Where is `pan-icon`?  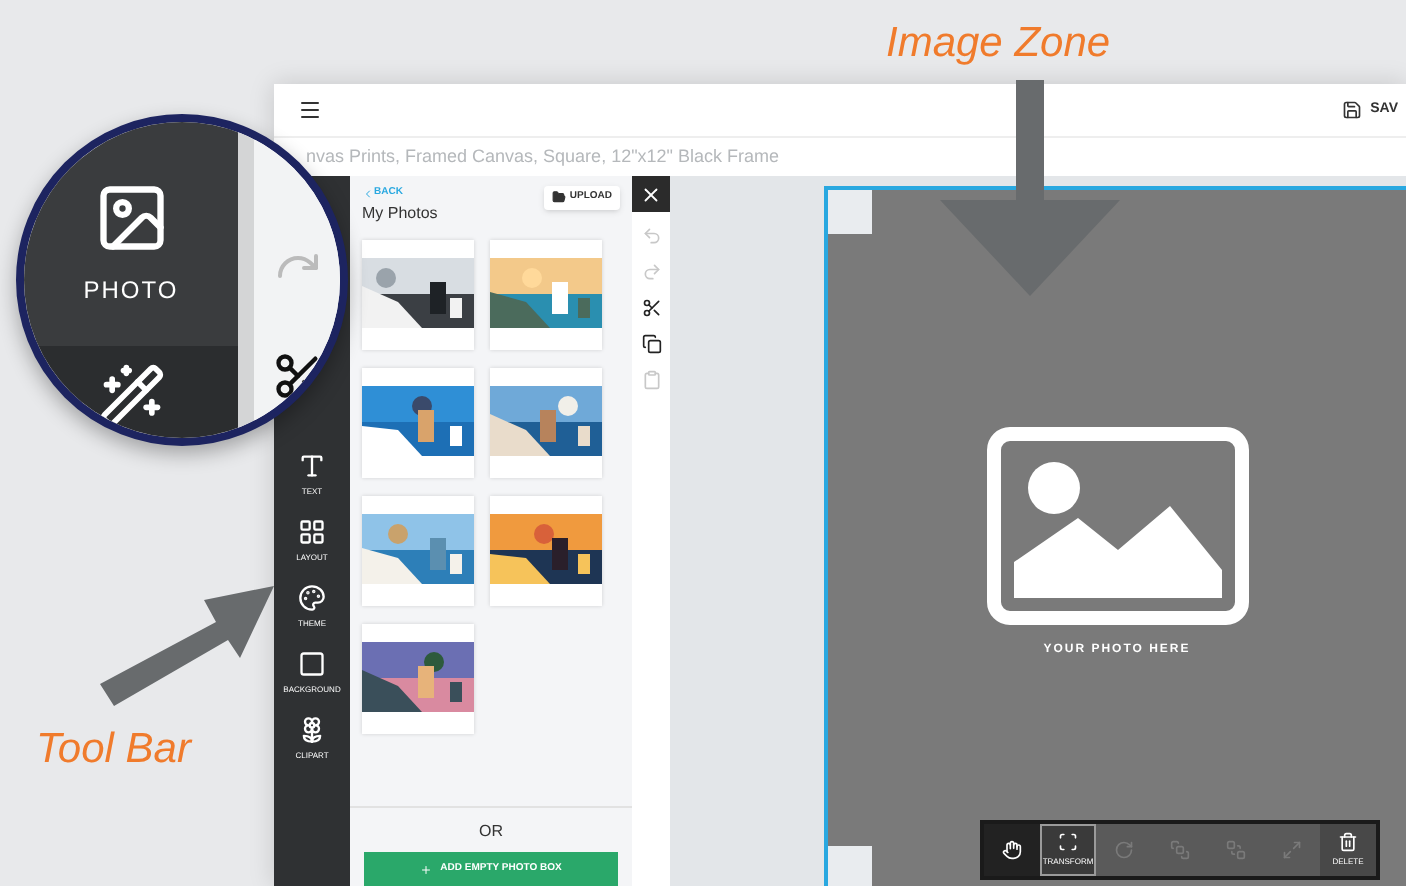 pan-icon is located at coordinates (1012, 850).